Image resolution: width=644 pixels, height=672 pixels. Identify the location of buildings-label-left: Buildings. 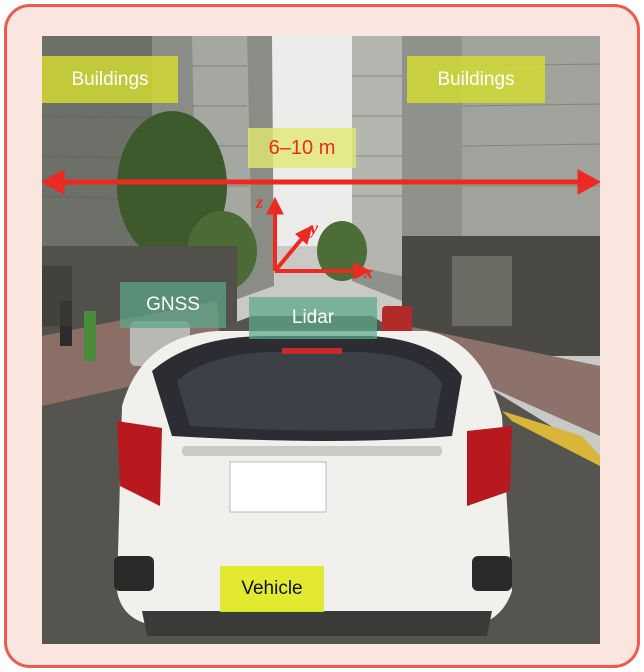
(110, 79).